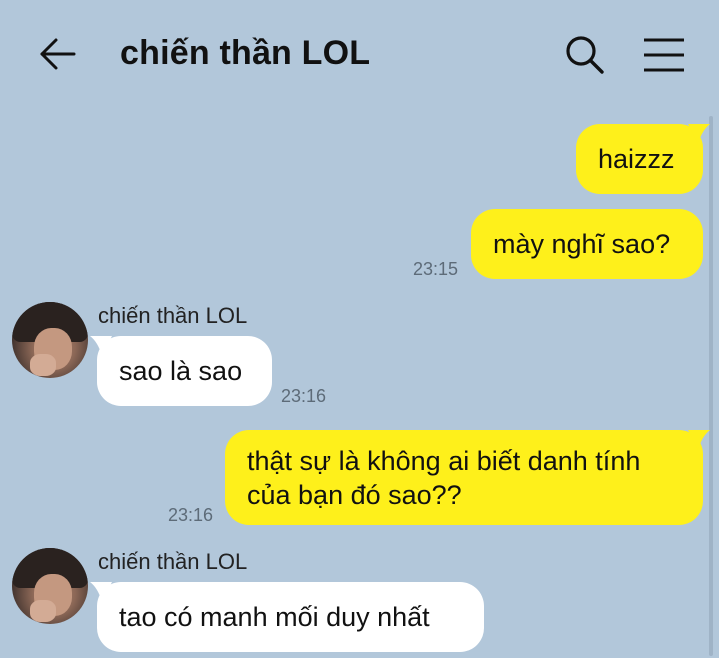 The height and width of the screenshot is (658, 719). Describe the element at coordinates (354, 495) in the screenshot. I see `message-text-line: của bạn đó sao??` at that location.